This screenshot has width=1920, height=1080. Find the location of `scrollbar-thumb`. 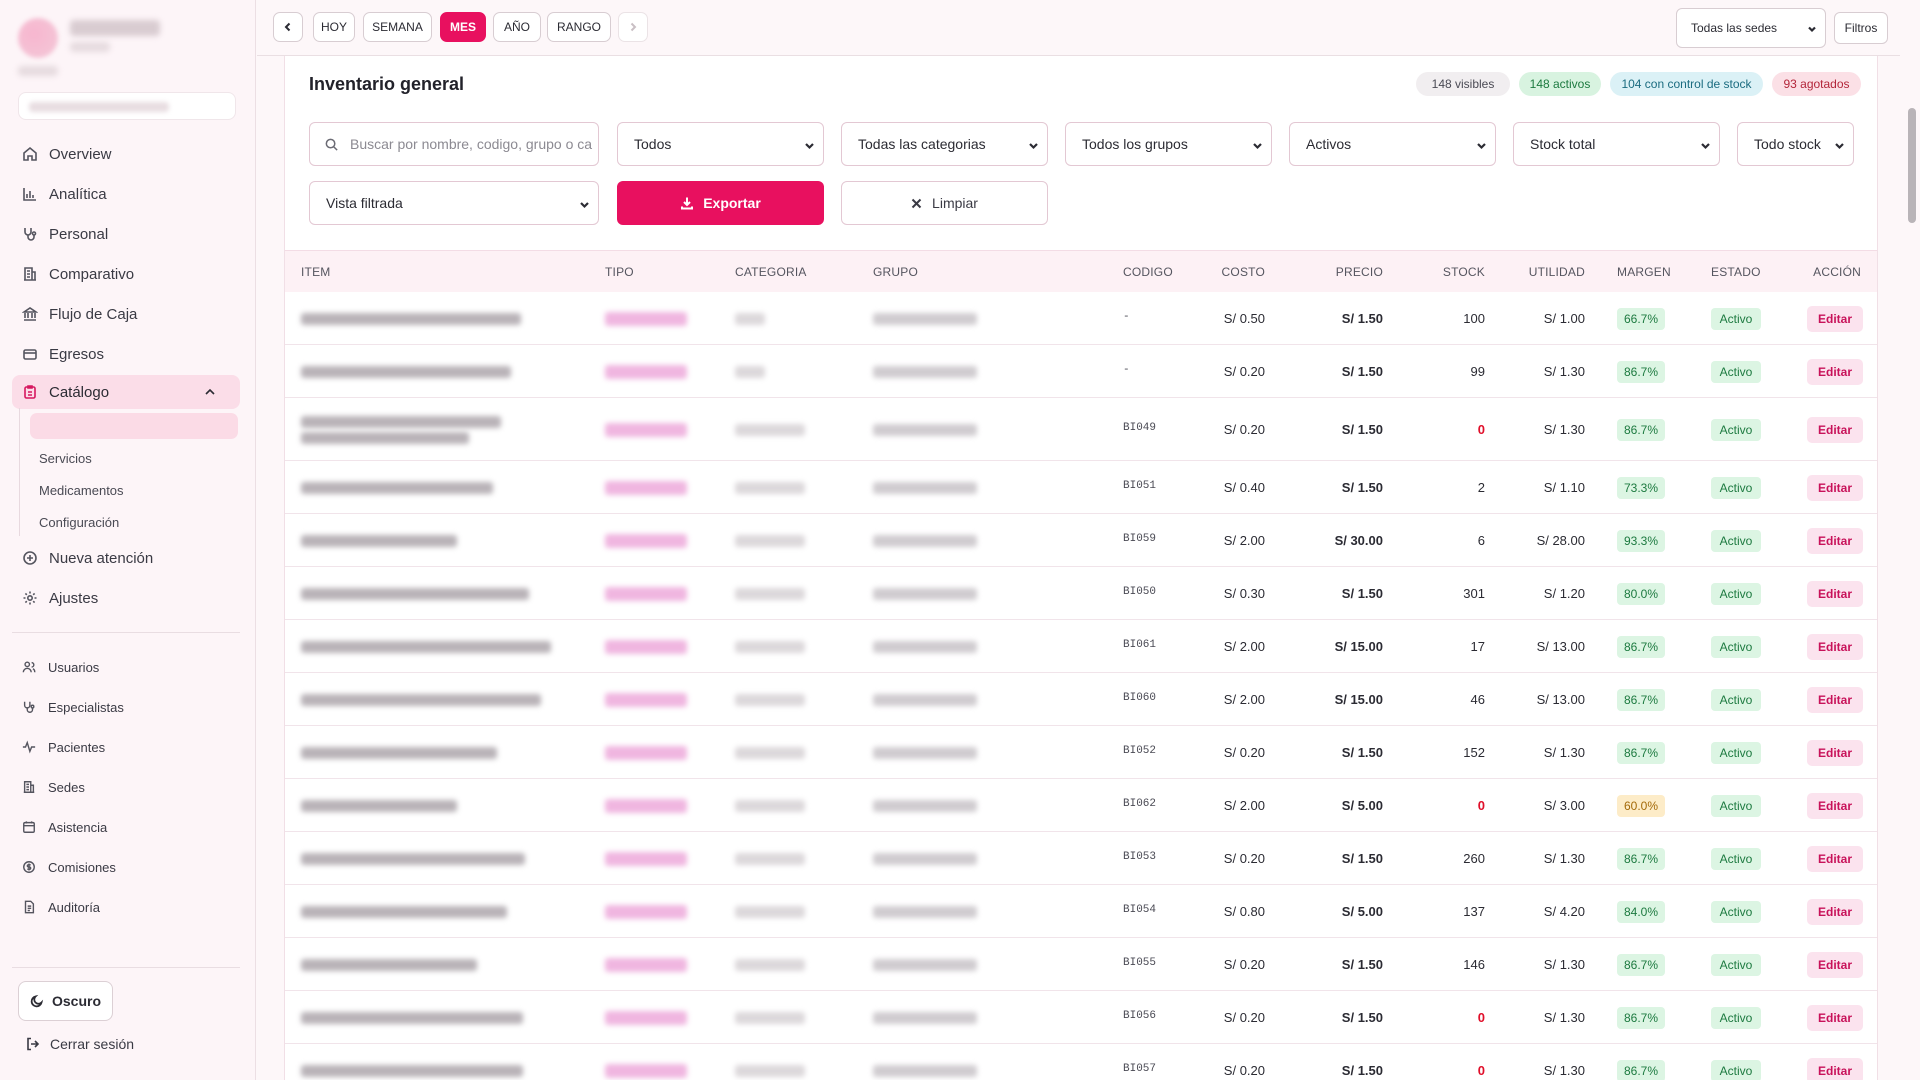

scrollbar-thumb is located at coordinates (1912, 165).